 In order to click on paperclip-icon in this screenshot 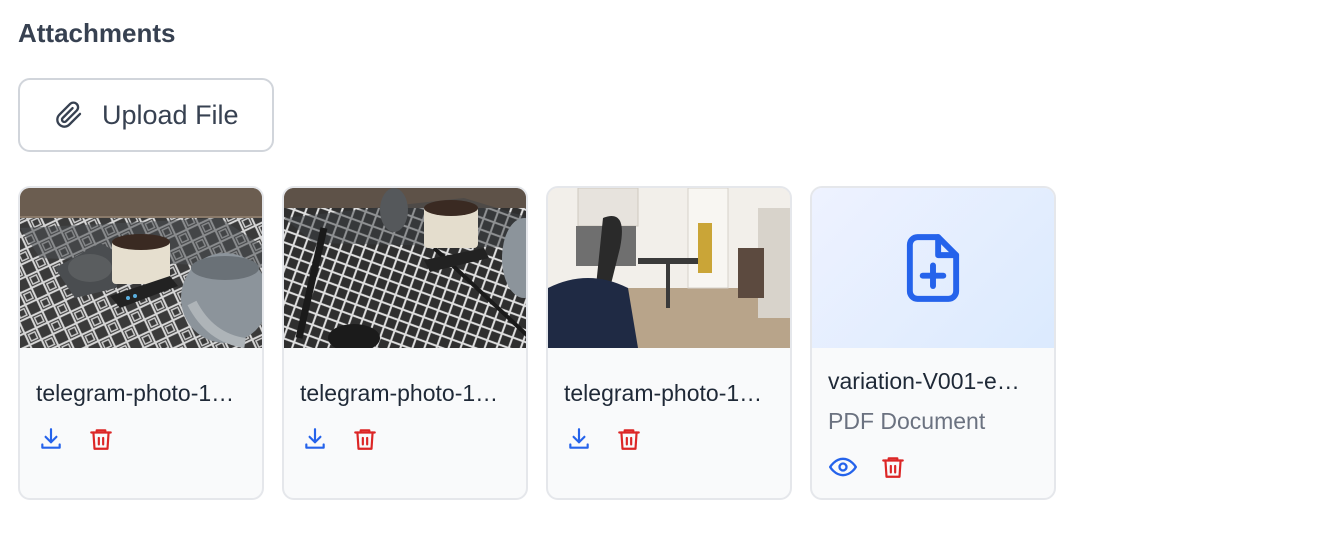, I will do `click(69, 115)`.